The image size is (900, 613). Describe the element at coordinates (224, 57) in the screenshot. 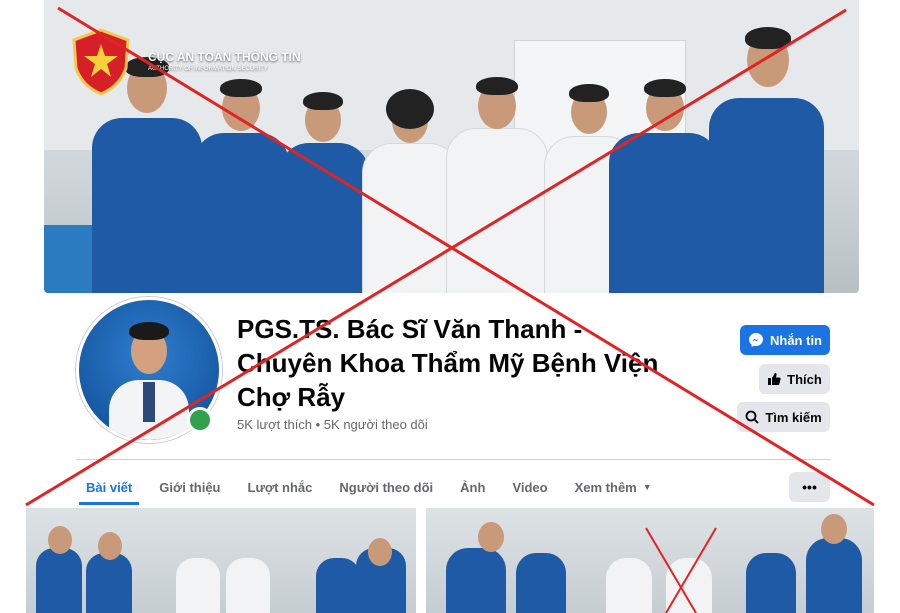

I see `org-name: CỤC AN TOÀN THÔNG TIN` at that location.